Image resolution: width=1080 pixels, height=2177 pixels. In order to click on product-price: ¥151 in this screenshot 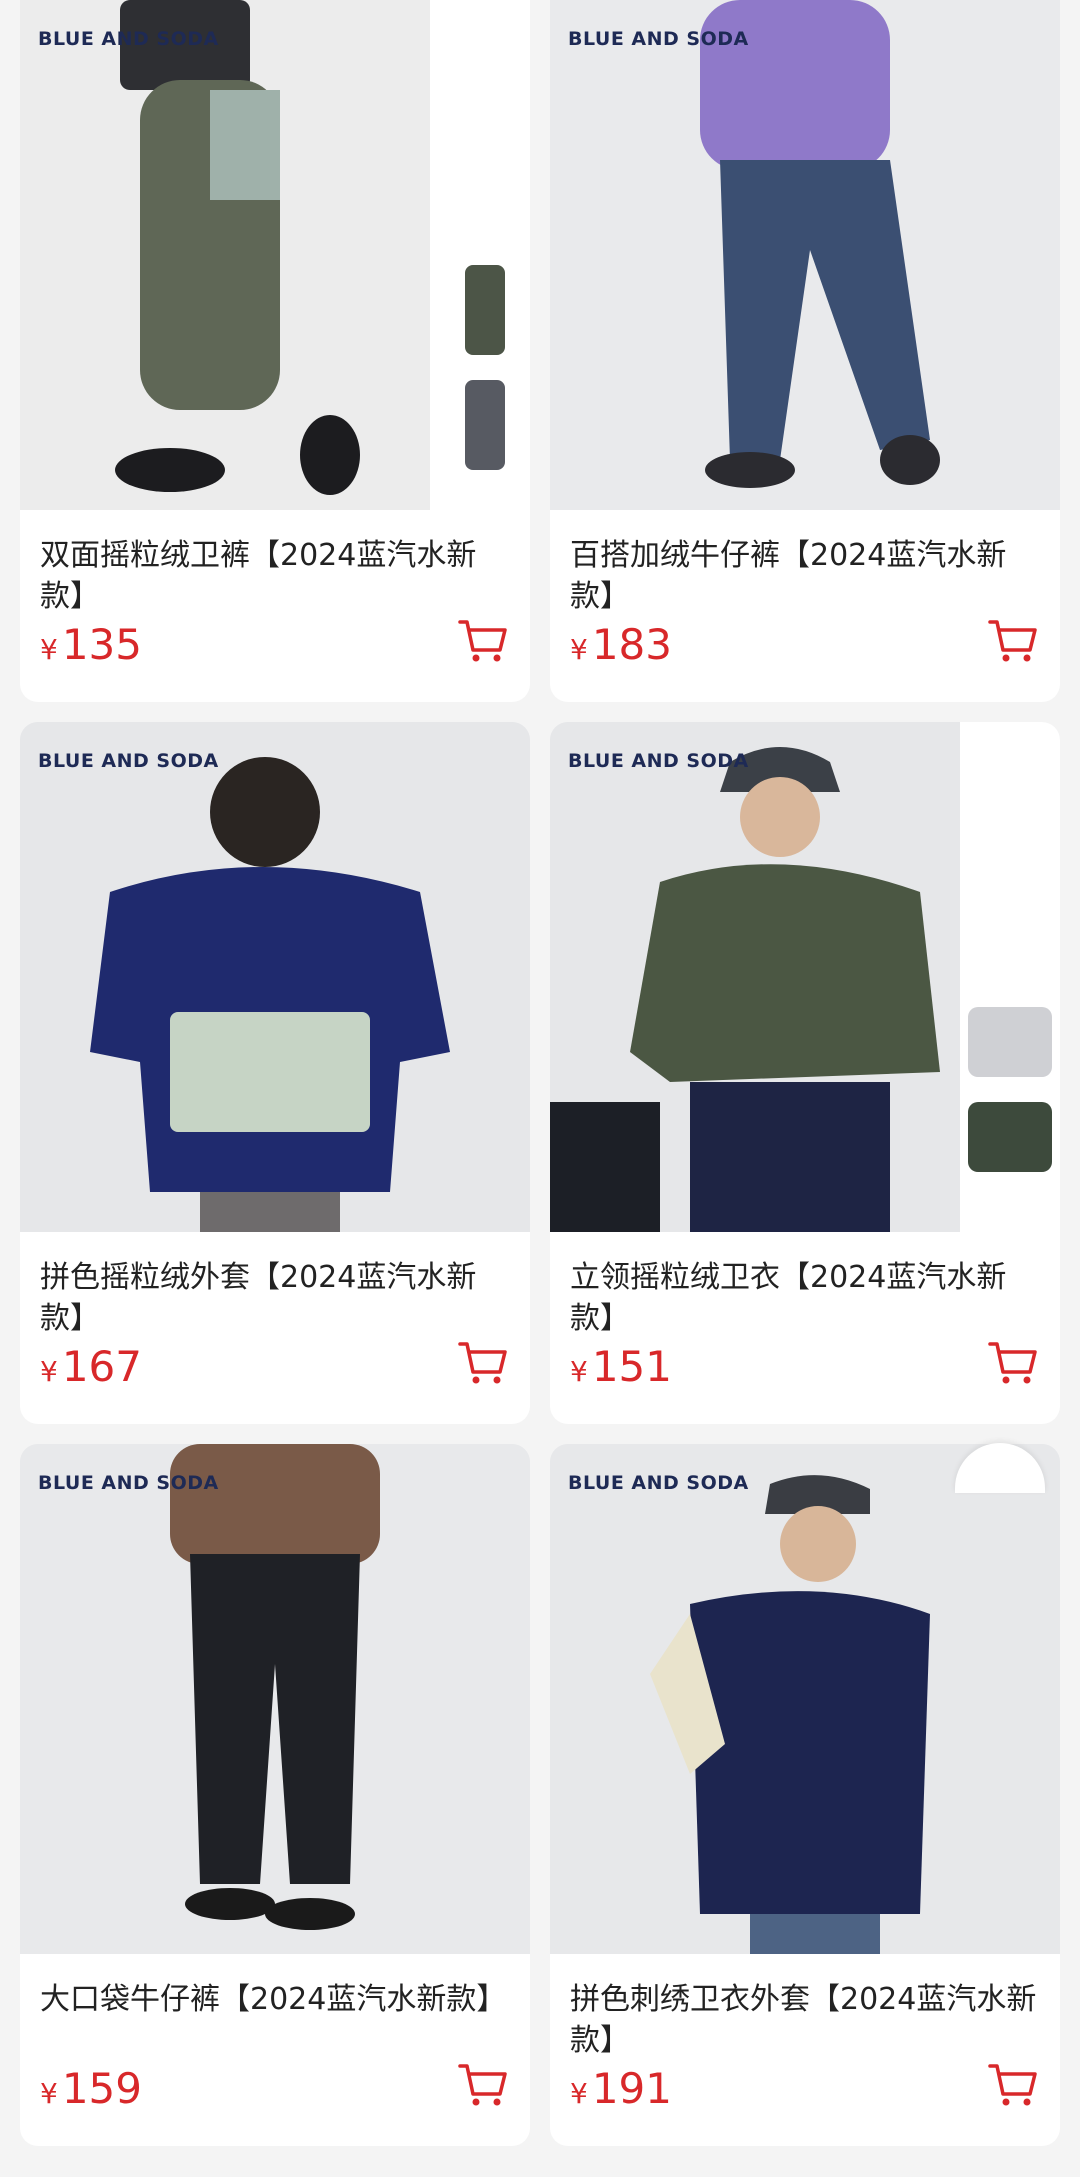, I will do `click(621, 1366)`.